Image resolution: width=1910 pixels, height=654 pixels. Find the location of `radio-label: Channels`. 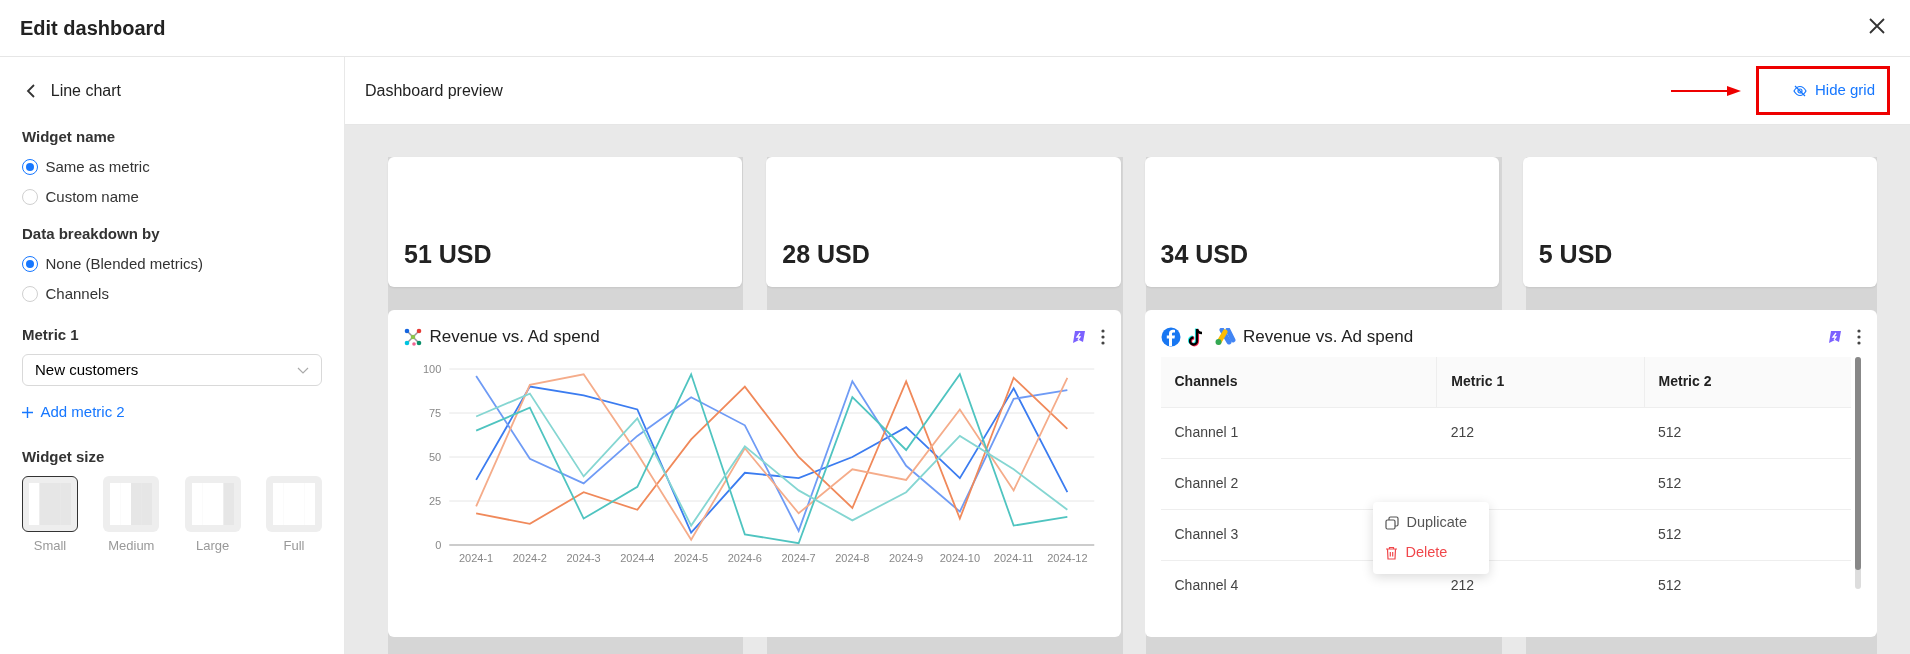

radio-label: Channels is located at coordinates (77, 294).